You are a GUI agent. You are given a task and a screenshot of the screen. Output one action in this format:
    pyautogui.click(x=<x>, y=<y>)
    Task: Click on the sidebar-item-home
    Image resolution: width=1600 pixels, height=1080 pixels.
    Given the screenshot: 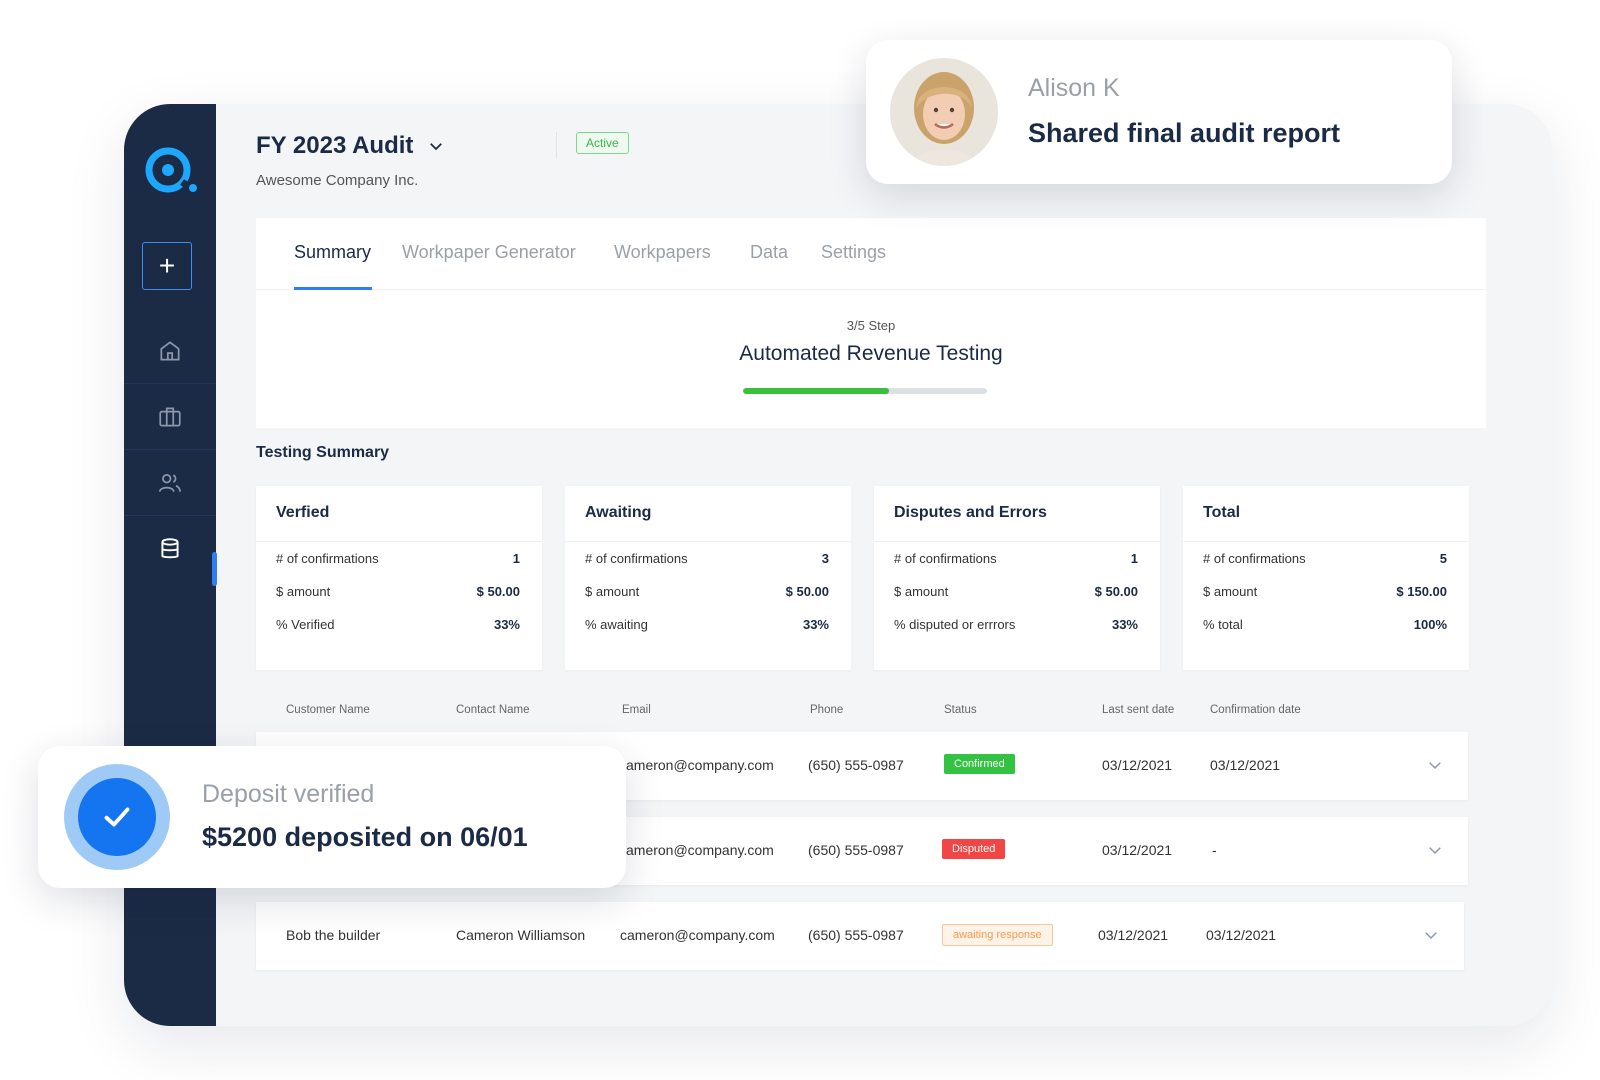 What is the action you would take?
    pyautogui.click(x=170, y=351)
    